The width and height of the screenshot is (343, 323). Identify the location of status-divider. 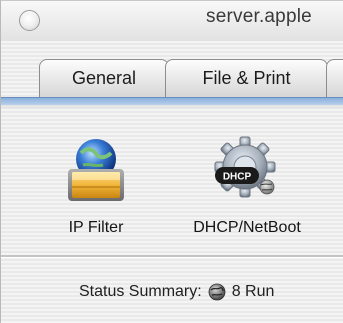
(172, 256).